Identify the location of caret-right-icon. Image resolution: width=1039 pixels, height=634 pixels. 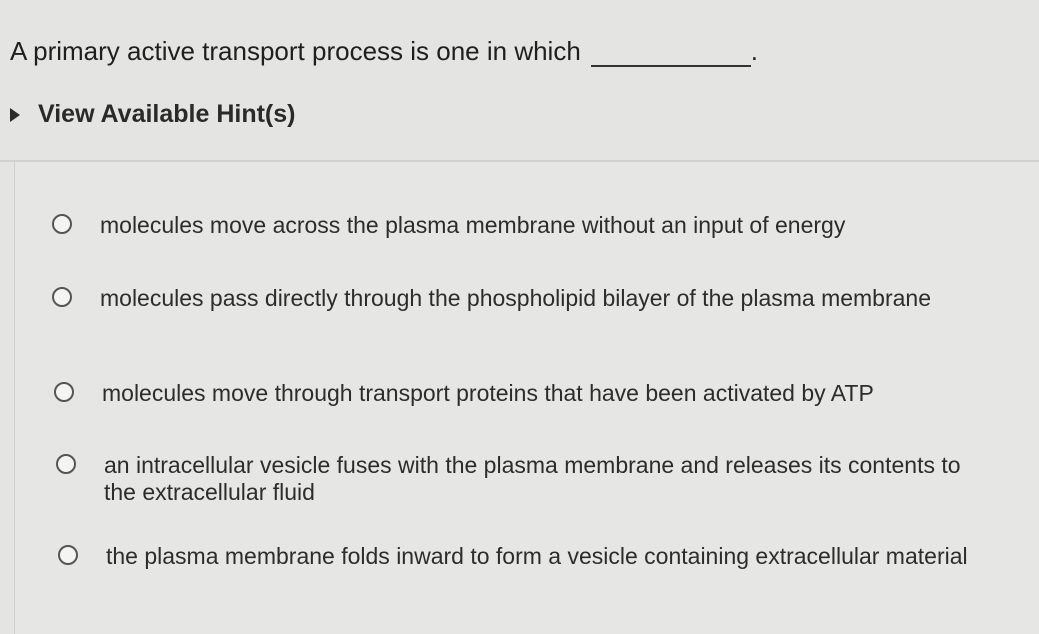
(15, 114).